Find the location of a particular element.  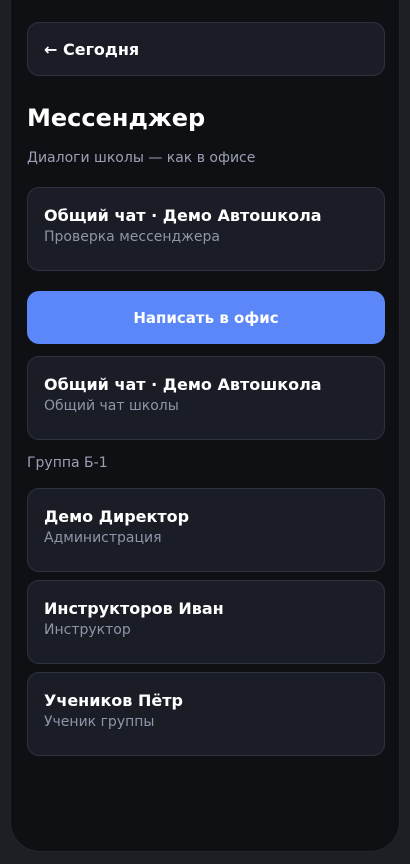

contact-name: Демо Директор is located at coordinates (117, 516).